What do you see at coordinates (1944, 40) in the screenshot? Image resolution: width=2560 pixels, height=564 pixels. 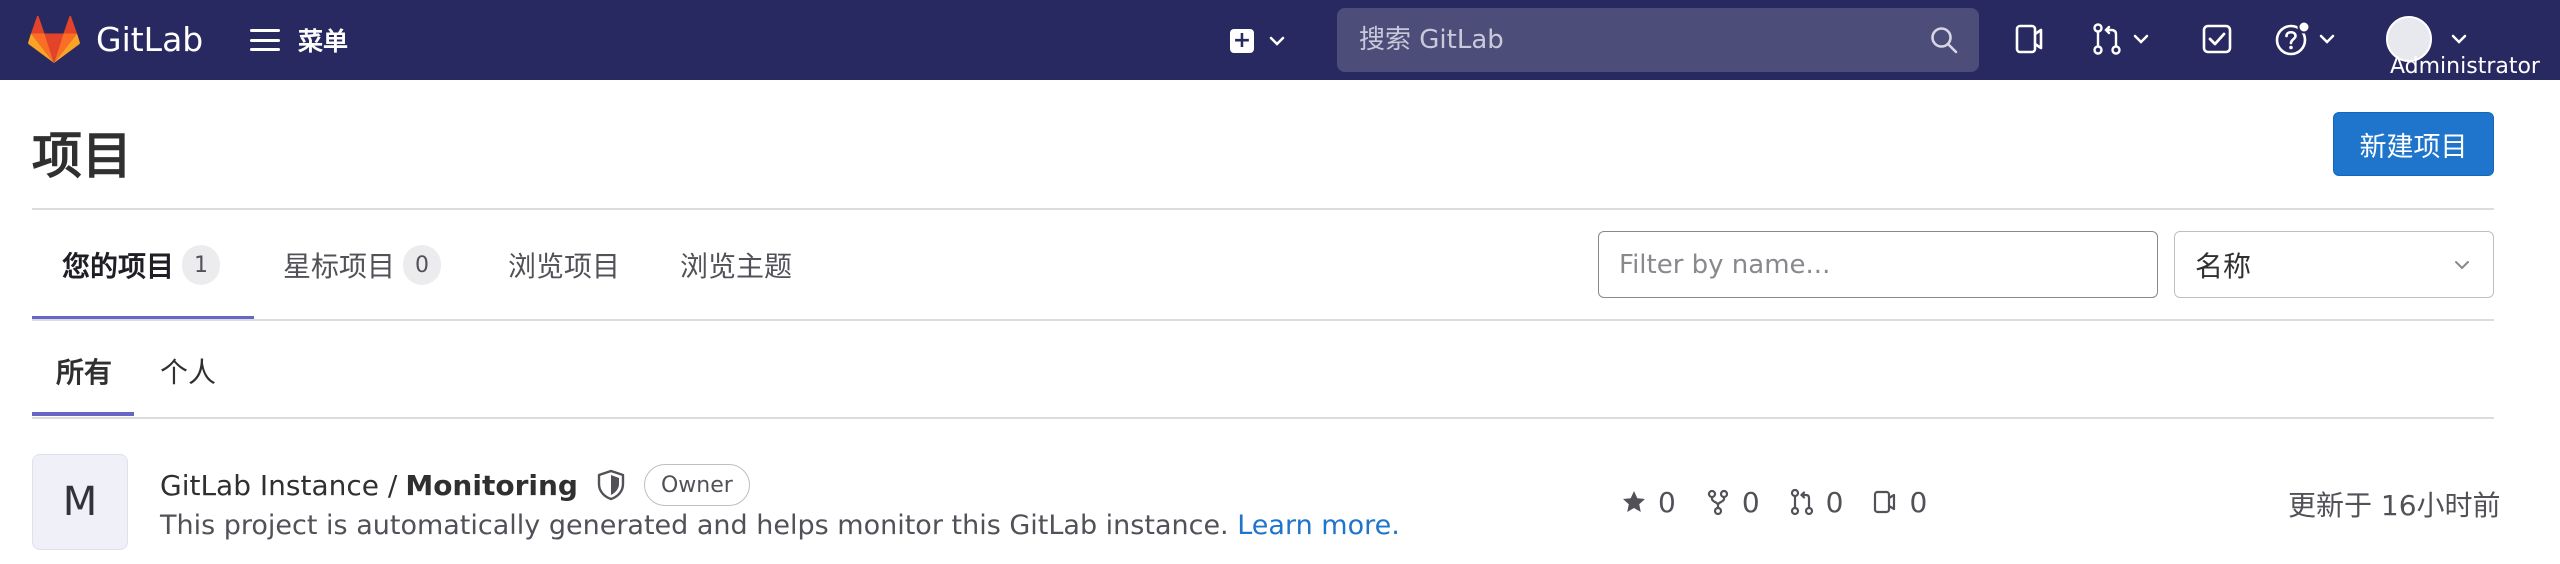 I see `search-icon` at bounding box center [1944, 40].